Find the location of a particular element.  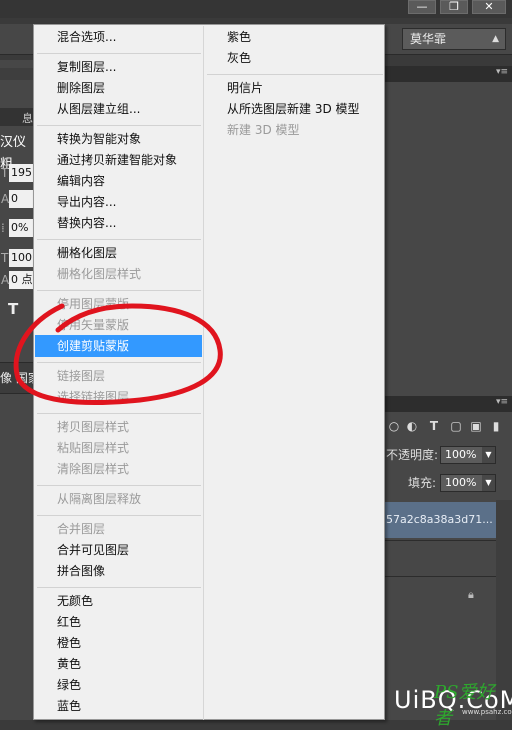

watermark-url: www.psahz.com is located at coordinates (487, 712).